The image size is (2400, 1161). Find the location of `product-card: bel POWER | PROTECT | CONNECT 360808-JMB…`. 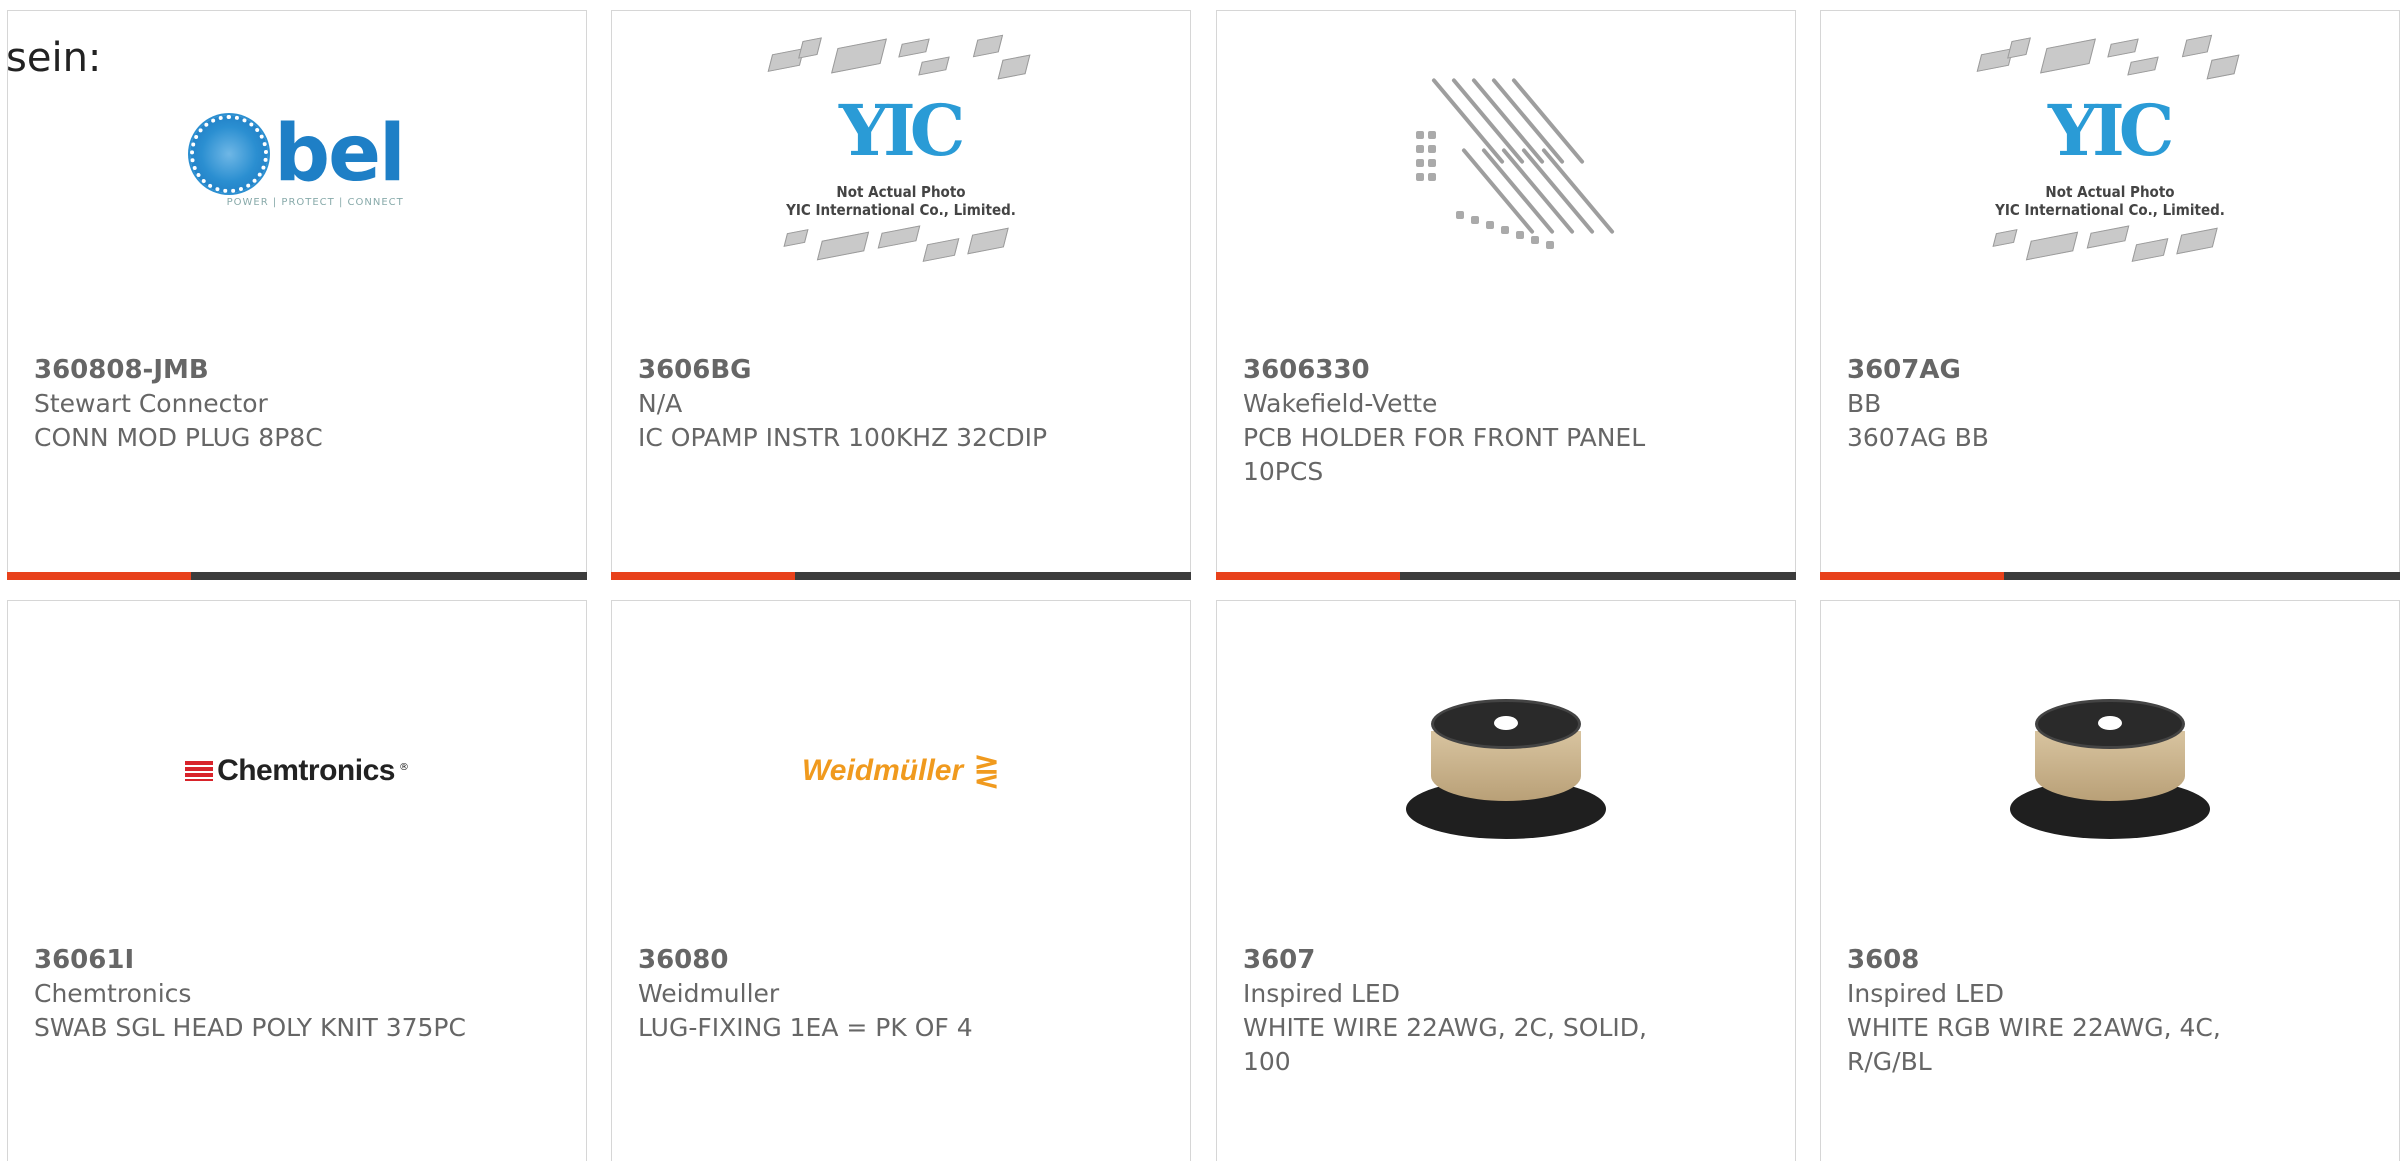

product-card: bel POWER | PROTECT | CONNECT 360808-JMB… is located at coordinates (297, 295).